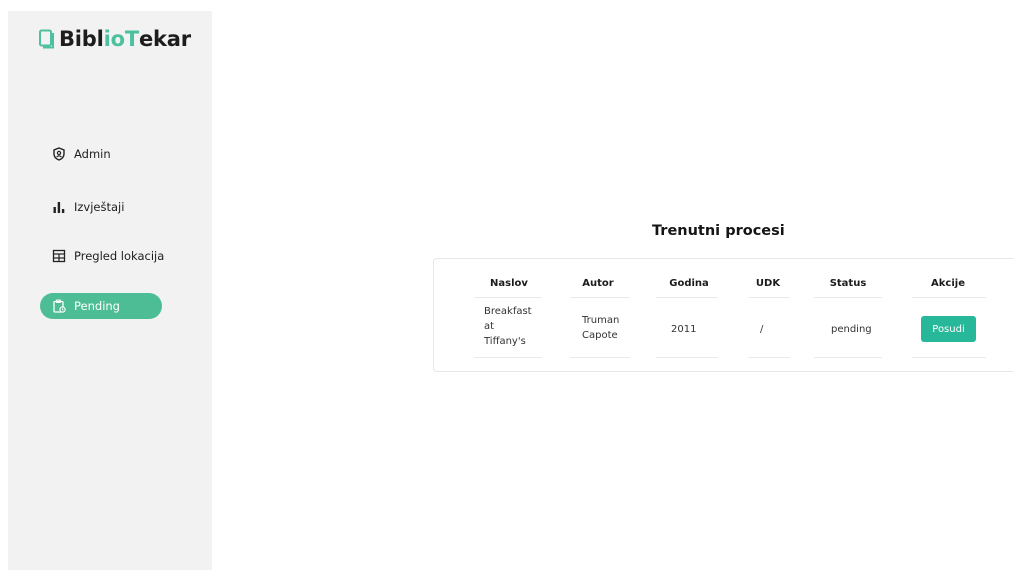 Image resolution: width=1013 pixels, height=570 pixels. What do you see at coordinates (601, 320) in the screenshot?
I see `autor-line: Truman` at bounding box center [601, 320].